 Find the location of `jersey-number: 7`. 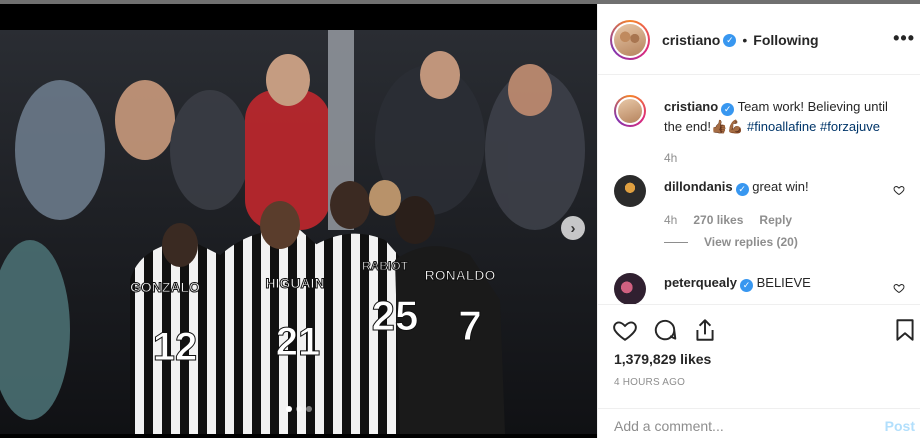

jersey-number: 7 is located at coordinates (469, 325).